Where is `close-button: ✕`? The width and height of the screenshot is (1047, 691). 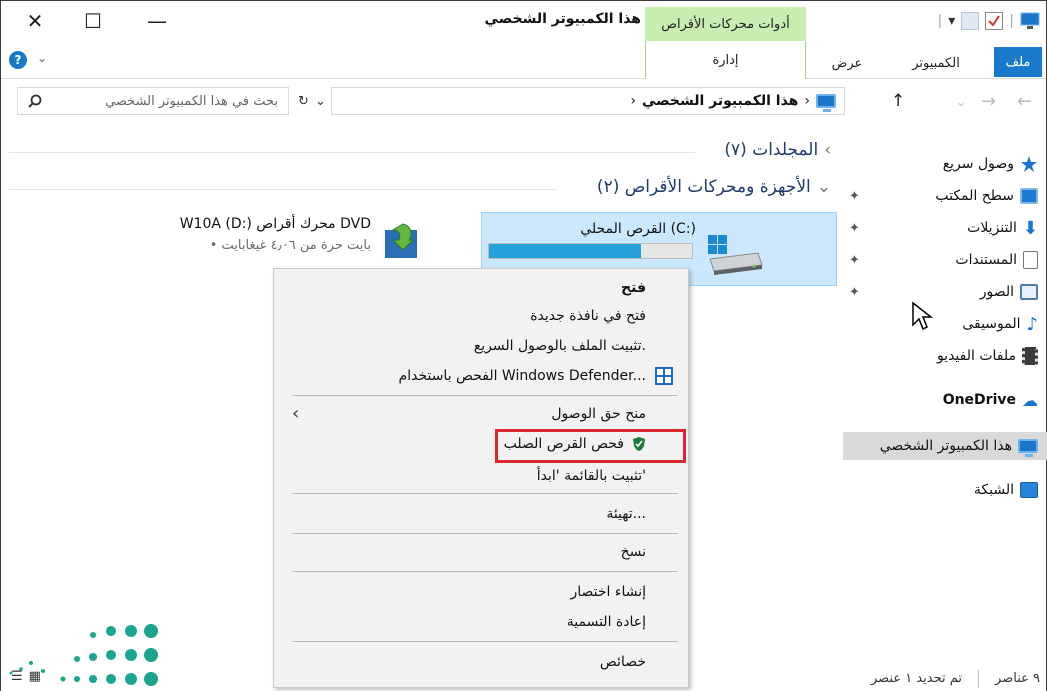 close-button: ✕ is located at coordinates (35, 21).